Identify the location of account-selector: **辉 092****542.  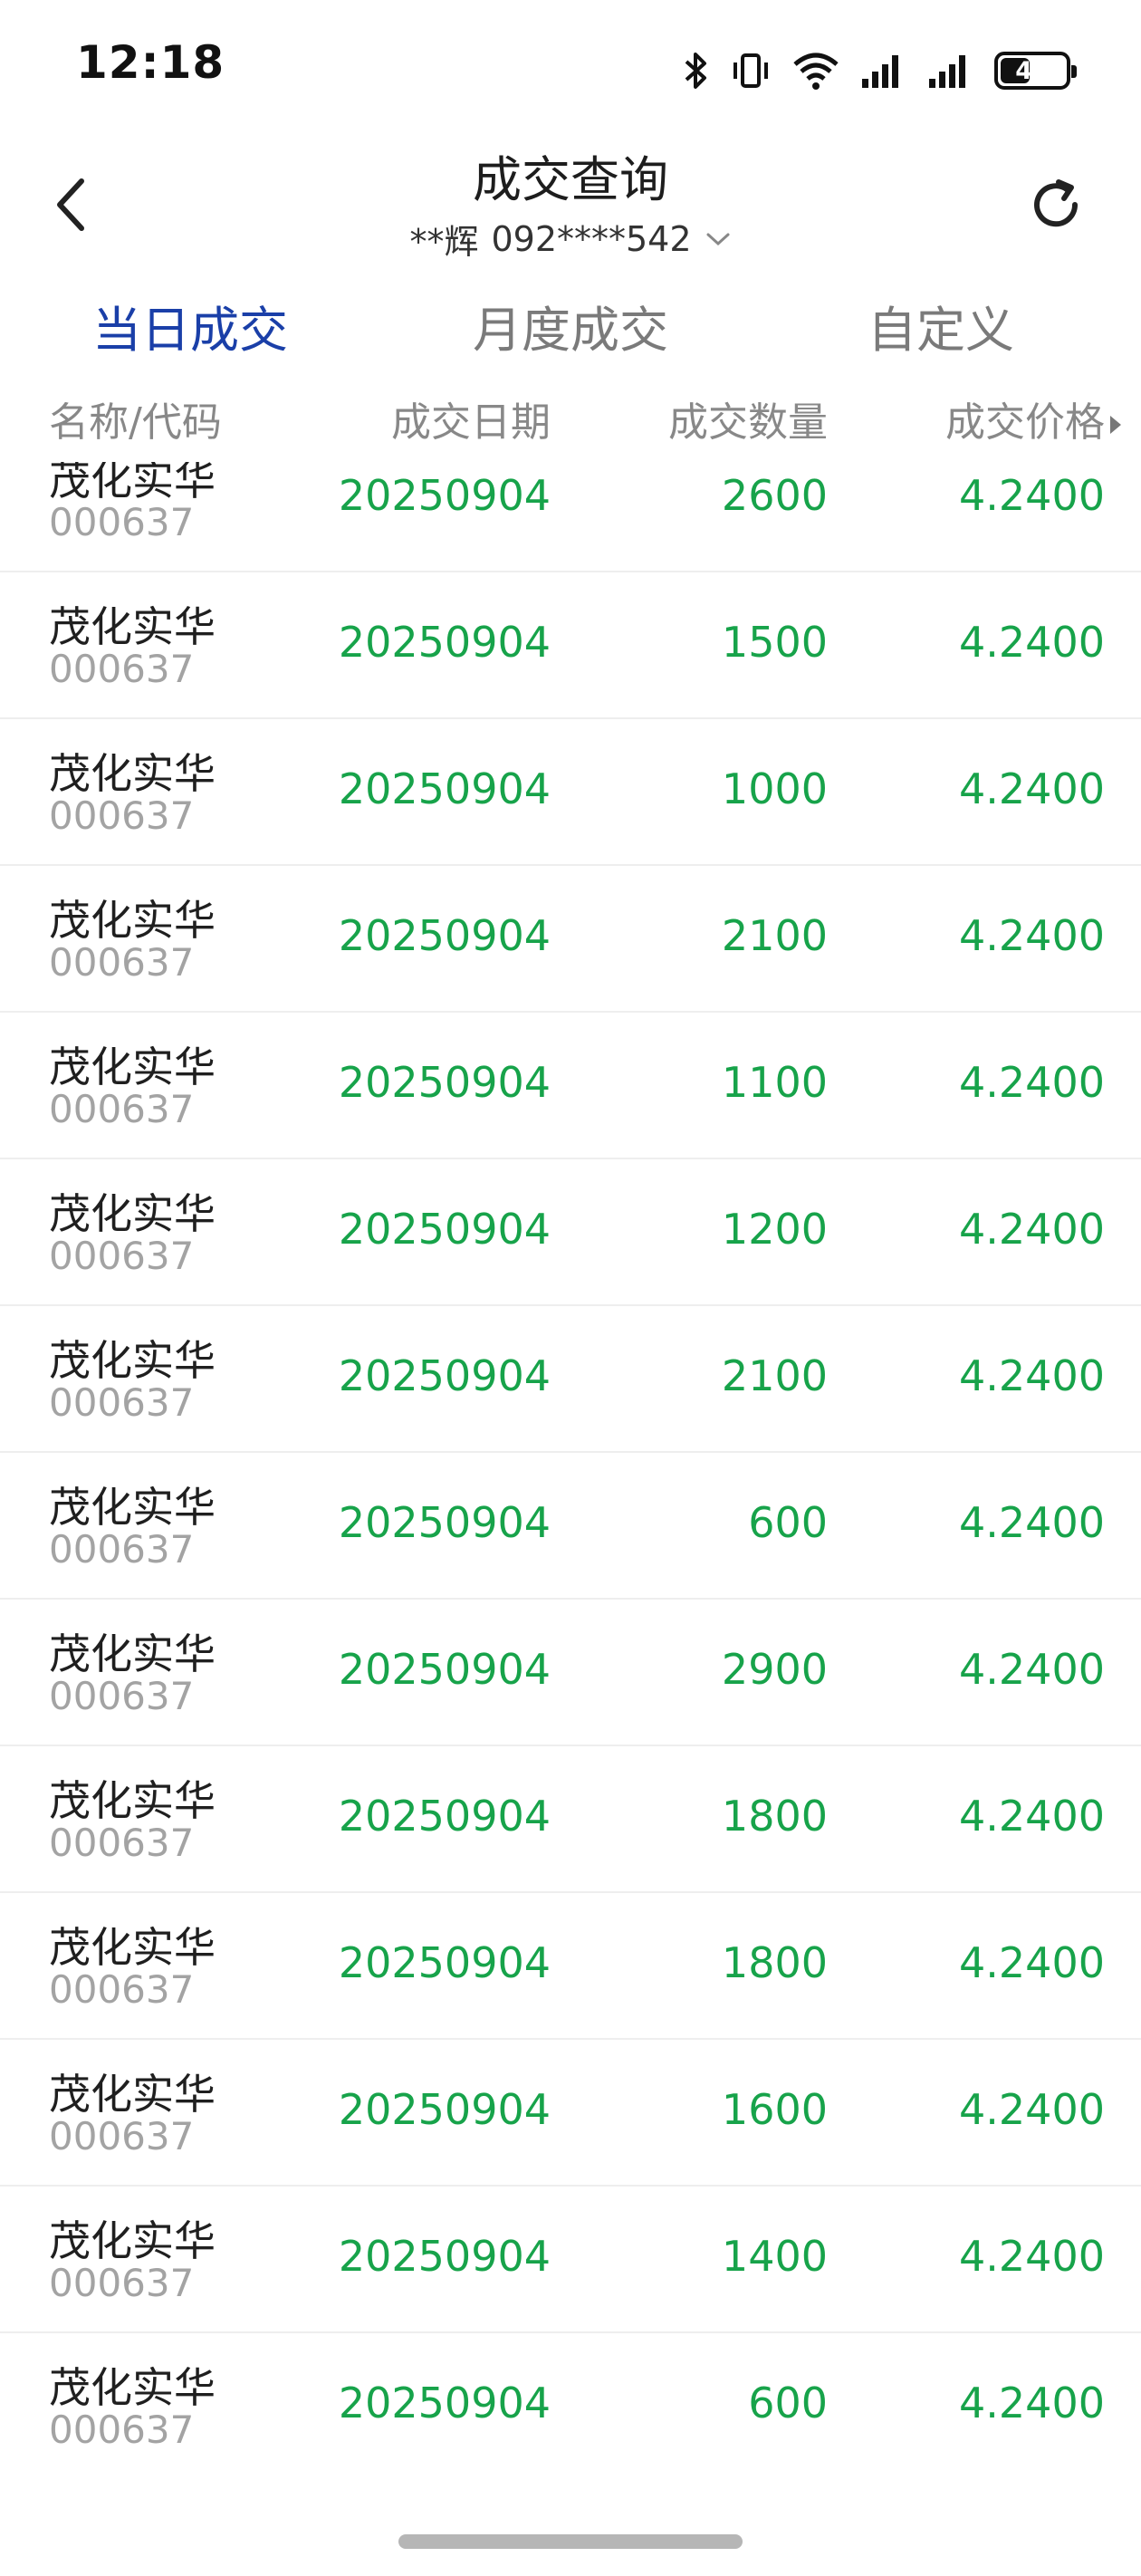
(570, 239).